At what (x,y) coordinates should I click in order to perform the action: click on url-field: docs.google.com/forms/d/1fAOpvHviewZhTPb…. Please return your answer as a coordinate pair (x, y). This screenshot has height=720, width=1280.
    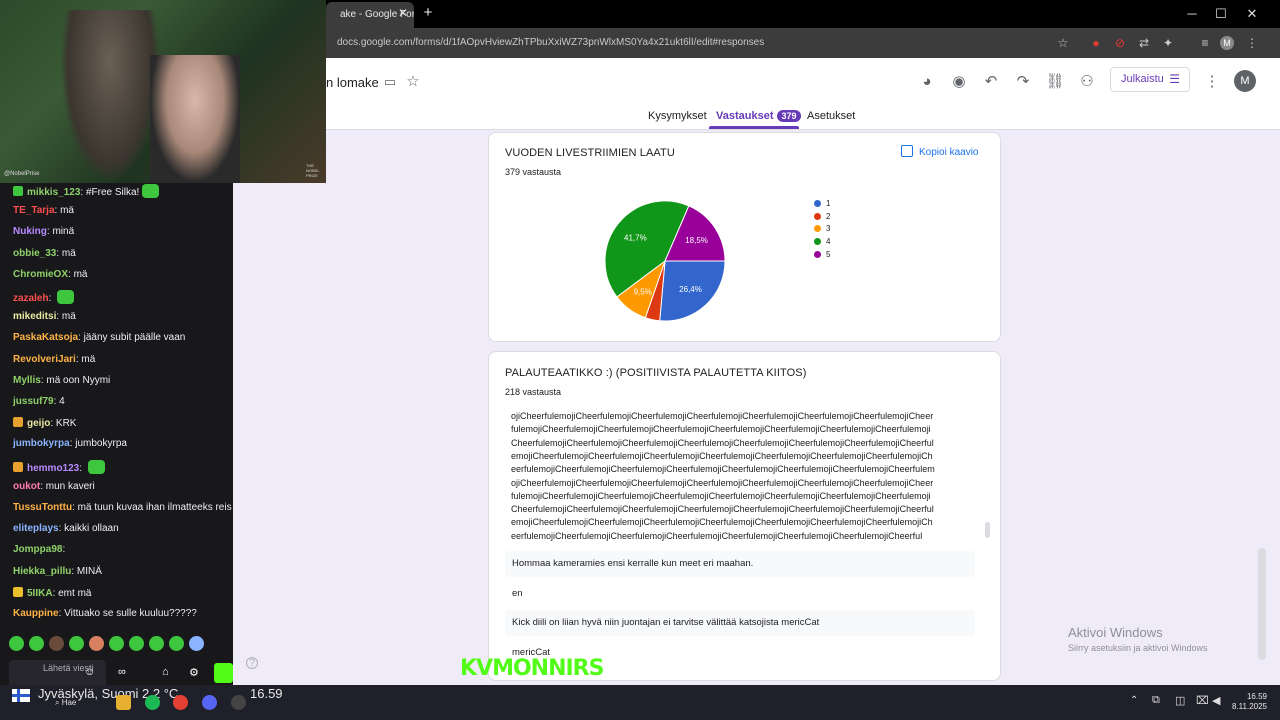
    Looking at the image, I should click on (550, 43).